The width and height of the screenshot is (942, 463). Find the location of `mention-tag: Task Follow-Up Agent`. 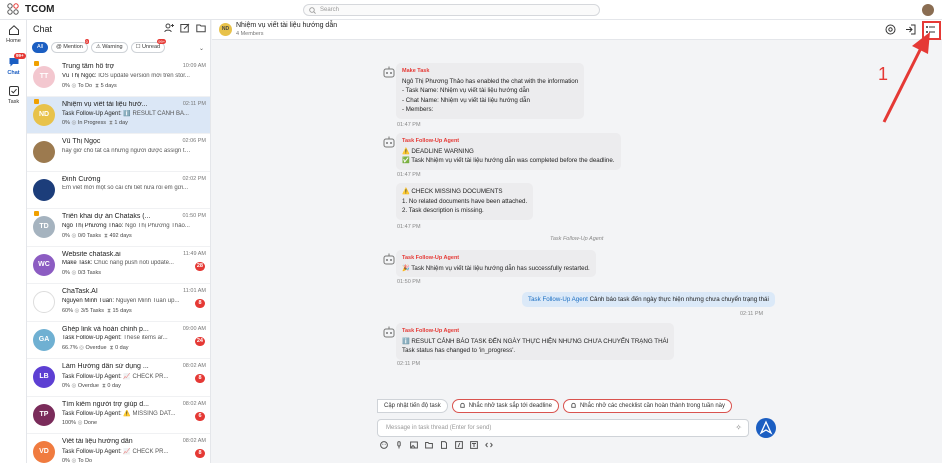

mention-tag: Task Follow-Up Agent is located at coordinates (558, 299).